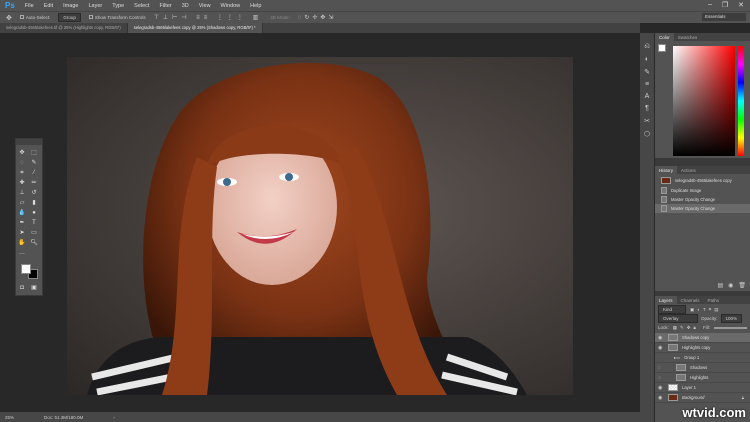  Describe the element at coordinates (666, 300) in the screenshot. I see `tab-layers: Layers` at that location.